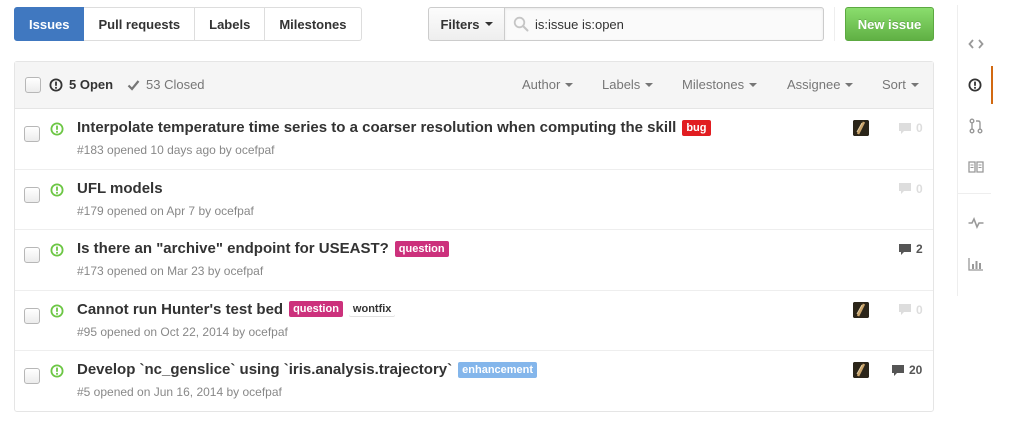 The height and width of the screenshot is (426, 1013). I want to click on filters-dropdown-button: Filters, so click(466, 24).